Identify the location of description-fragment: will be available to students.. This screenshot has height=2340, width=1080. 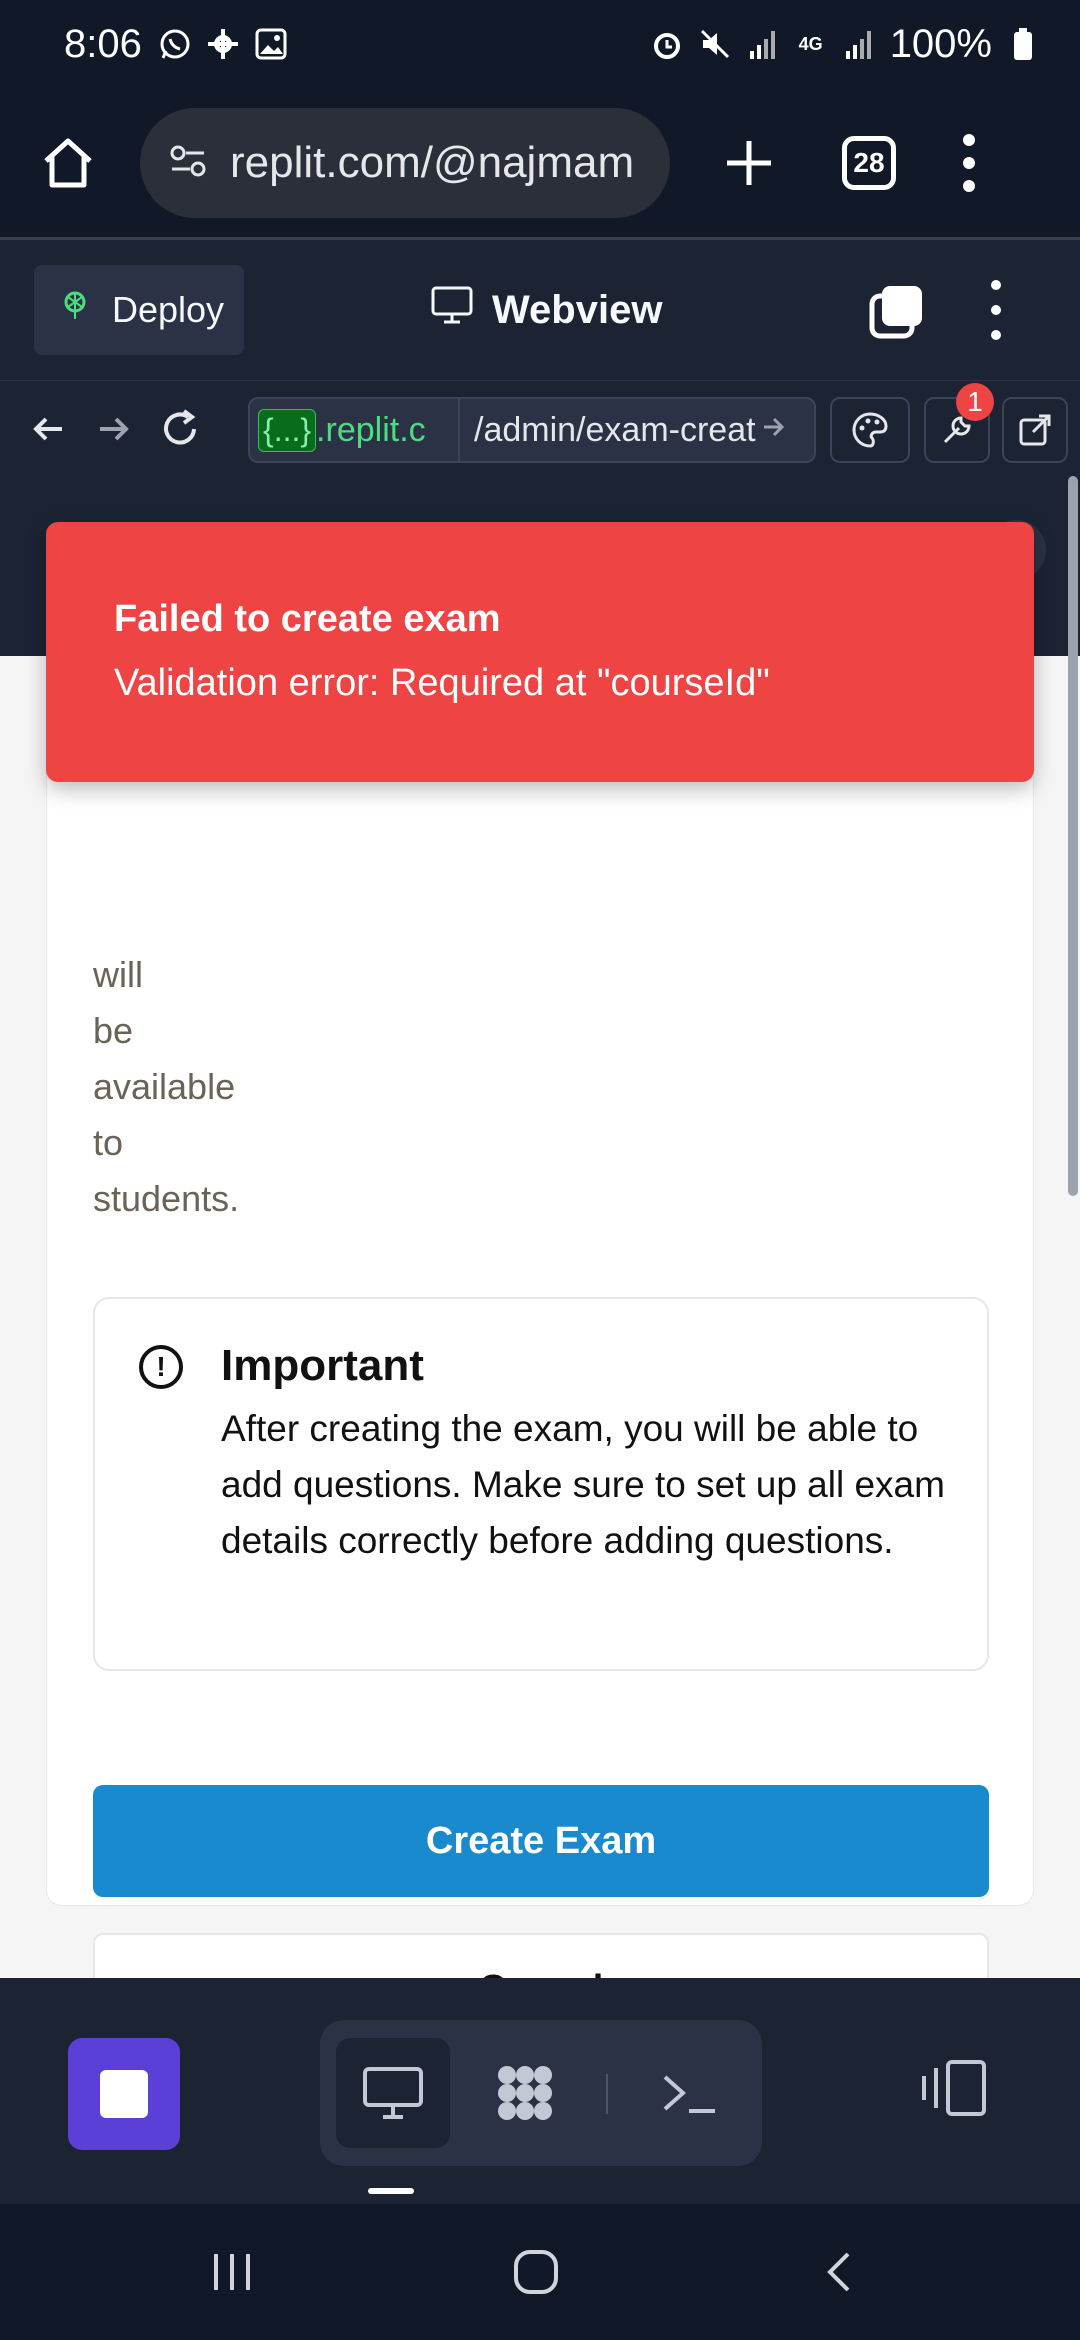
(166, 1087).